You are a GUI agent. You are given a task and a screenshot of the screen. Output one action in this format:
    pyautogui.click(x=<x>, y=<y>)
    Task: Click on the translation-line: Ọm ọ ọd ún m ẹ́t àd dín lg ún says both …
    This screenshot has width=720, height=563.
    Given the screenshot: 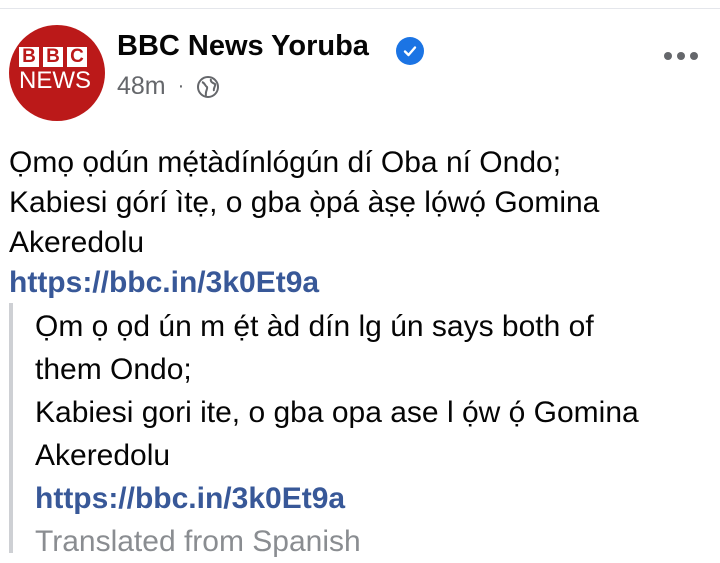 What is the action you would take?
    pyautogui.click(x=314, y=326)
    